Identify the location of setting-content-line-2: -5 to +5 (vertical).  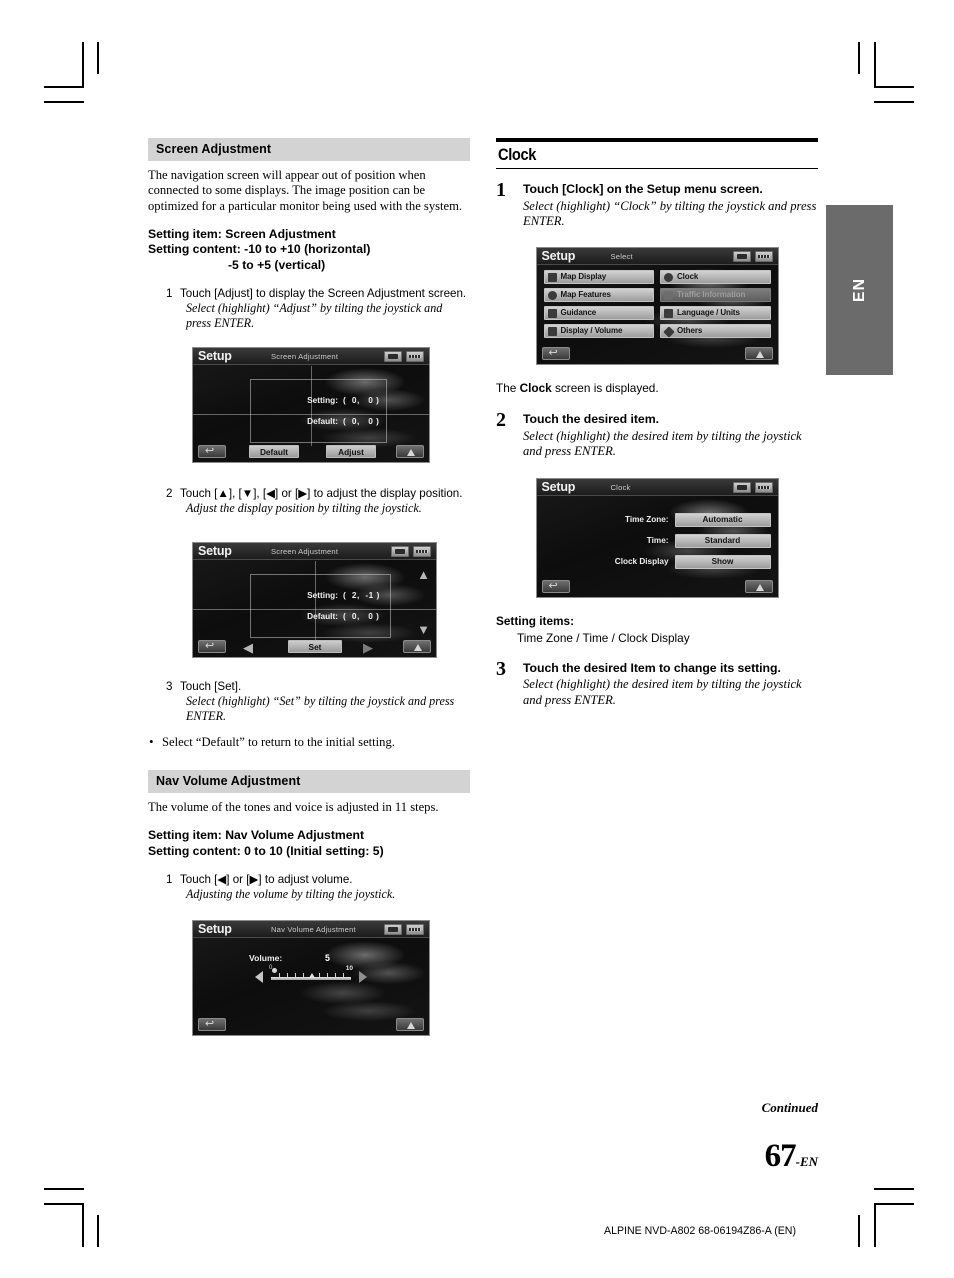
(277, 264).